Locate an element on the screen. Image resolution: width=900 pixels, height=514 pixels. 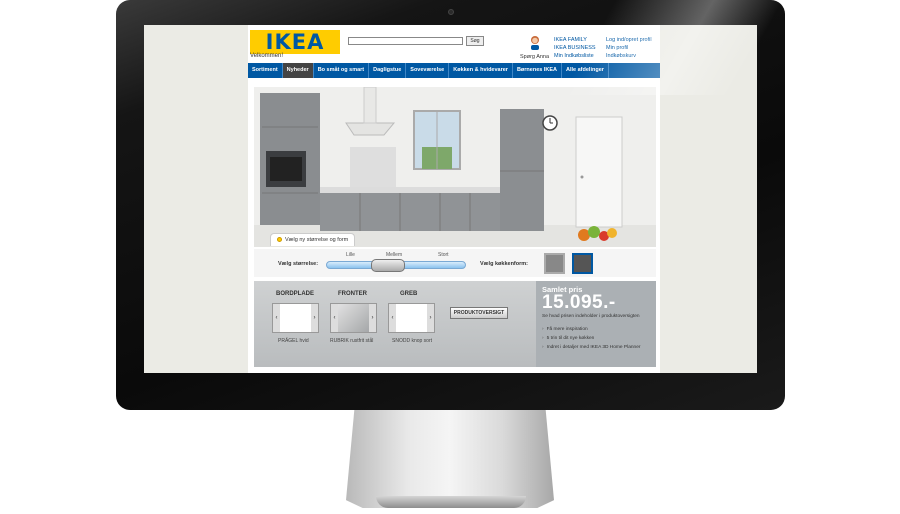
product-overview-button: PRODUKTOVERSIGT is located at coordinates (479, 313).